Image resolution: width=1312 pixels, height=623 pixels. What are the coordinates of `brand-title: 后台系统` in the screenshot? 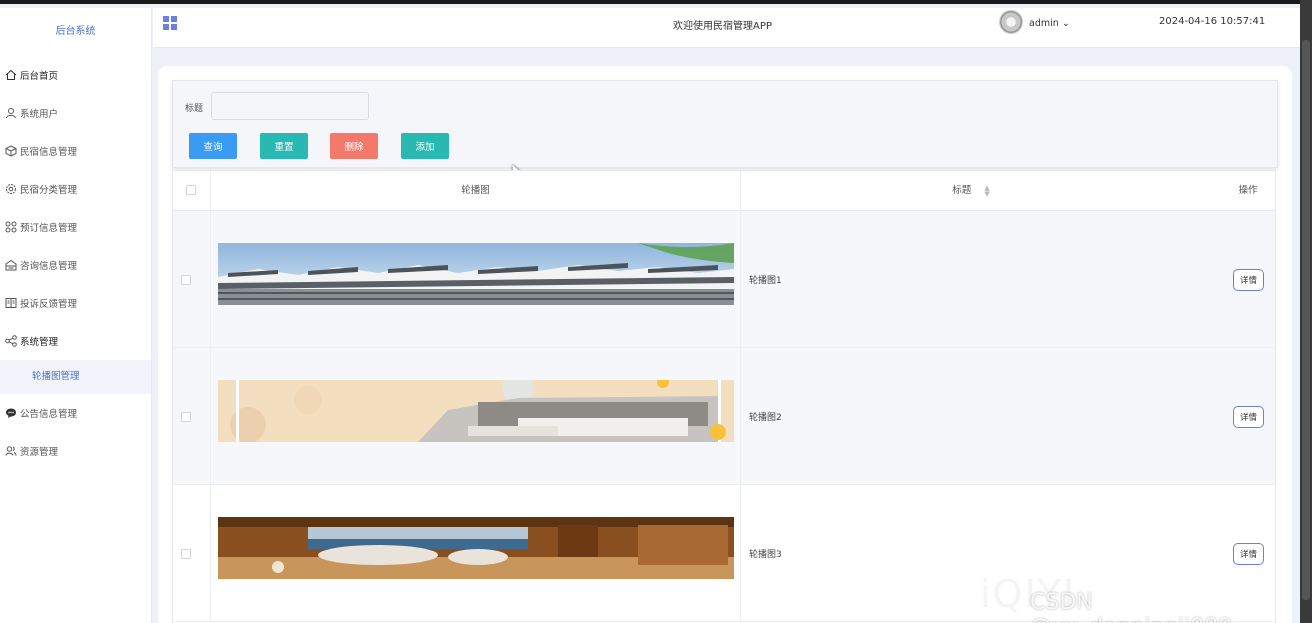 It's located at (75, 31).